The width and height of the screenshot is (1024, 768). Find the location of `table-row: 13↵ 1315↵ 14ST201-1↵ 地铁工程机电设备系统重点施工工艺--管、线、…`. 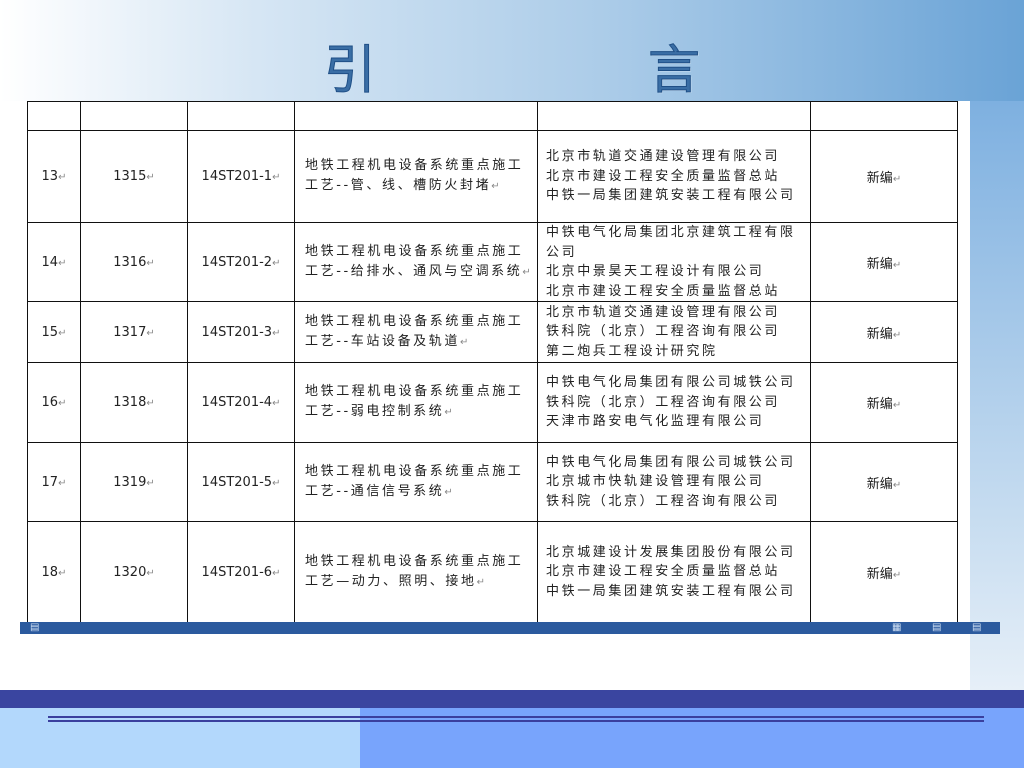

table-row: 13↵ 1315↵ 14ST201-1↵ 地铁工程机电设备系统重点施工工艺--管、线、… is located at coordinates (492, 176).